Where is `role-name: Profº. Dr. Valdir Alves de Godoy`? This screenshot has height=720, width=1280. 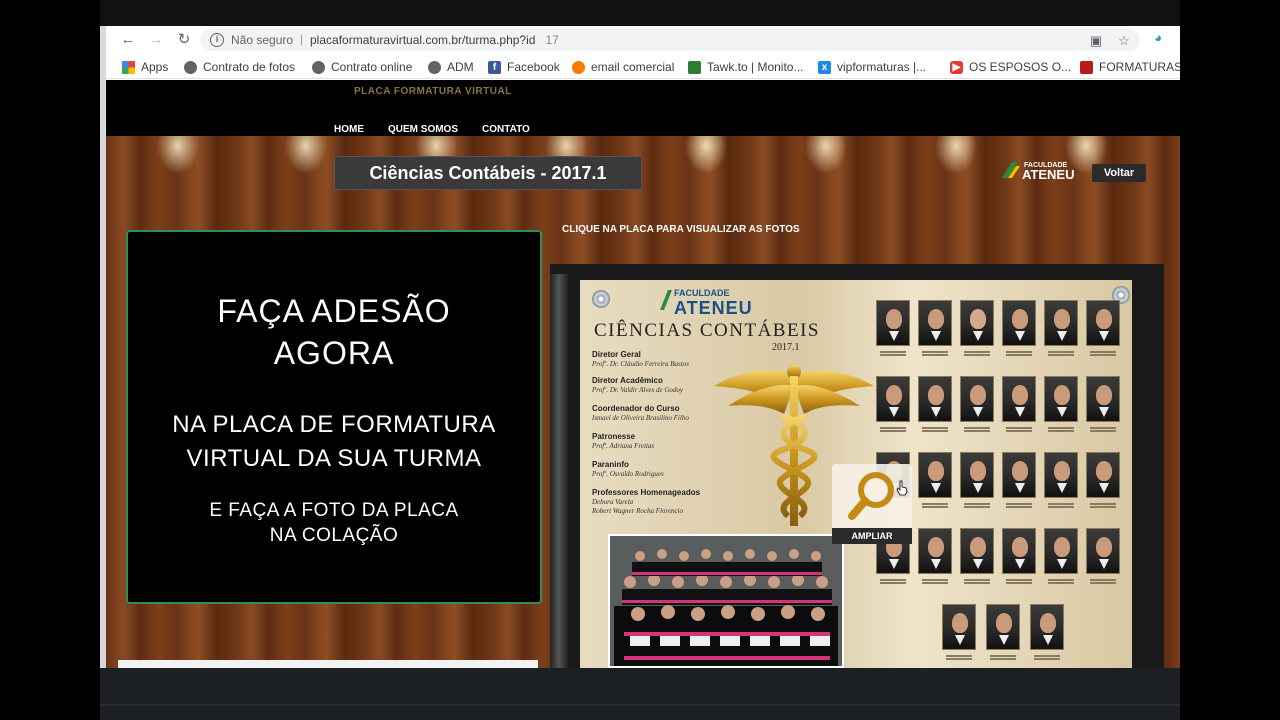
role-name: Profº. Dr. Valdir Alves de Godoy is located at coordinates (638, 390).